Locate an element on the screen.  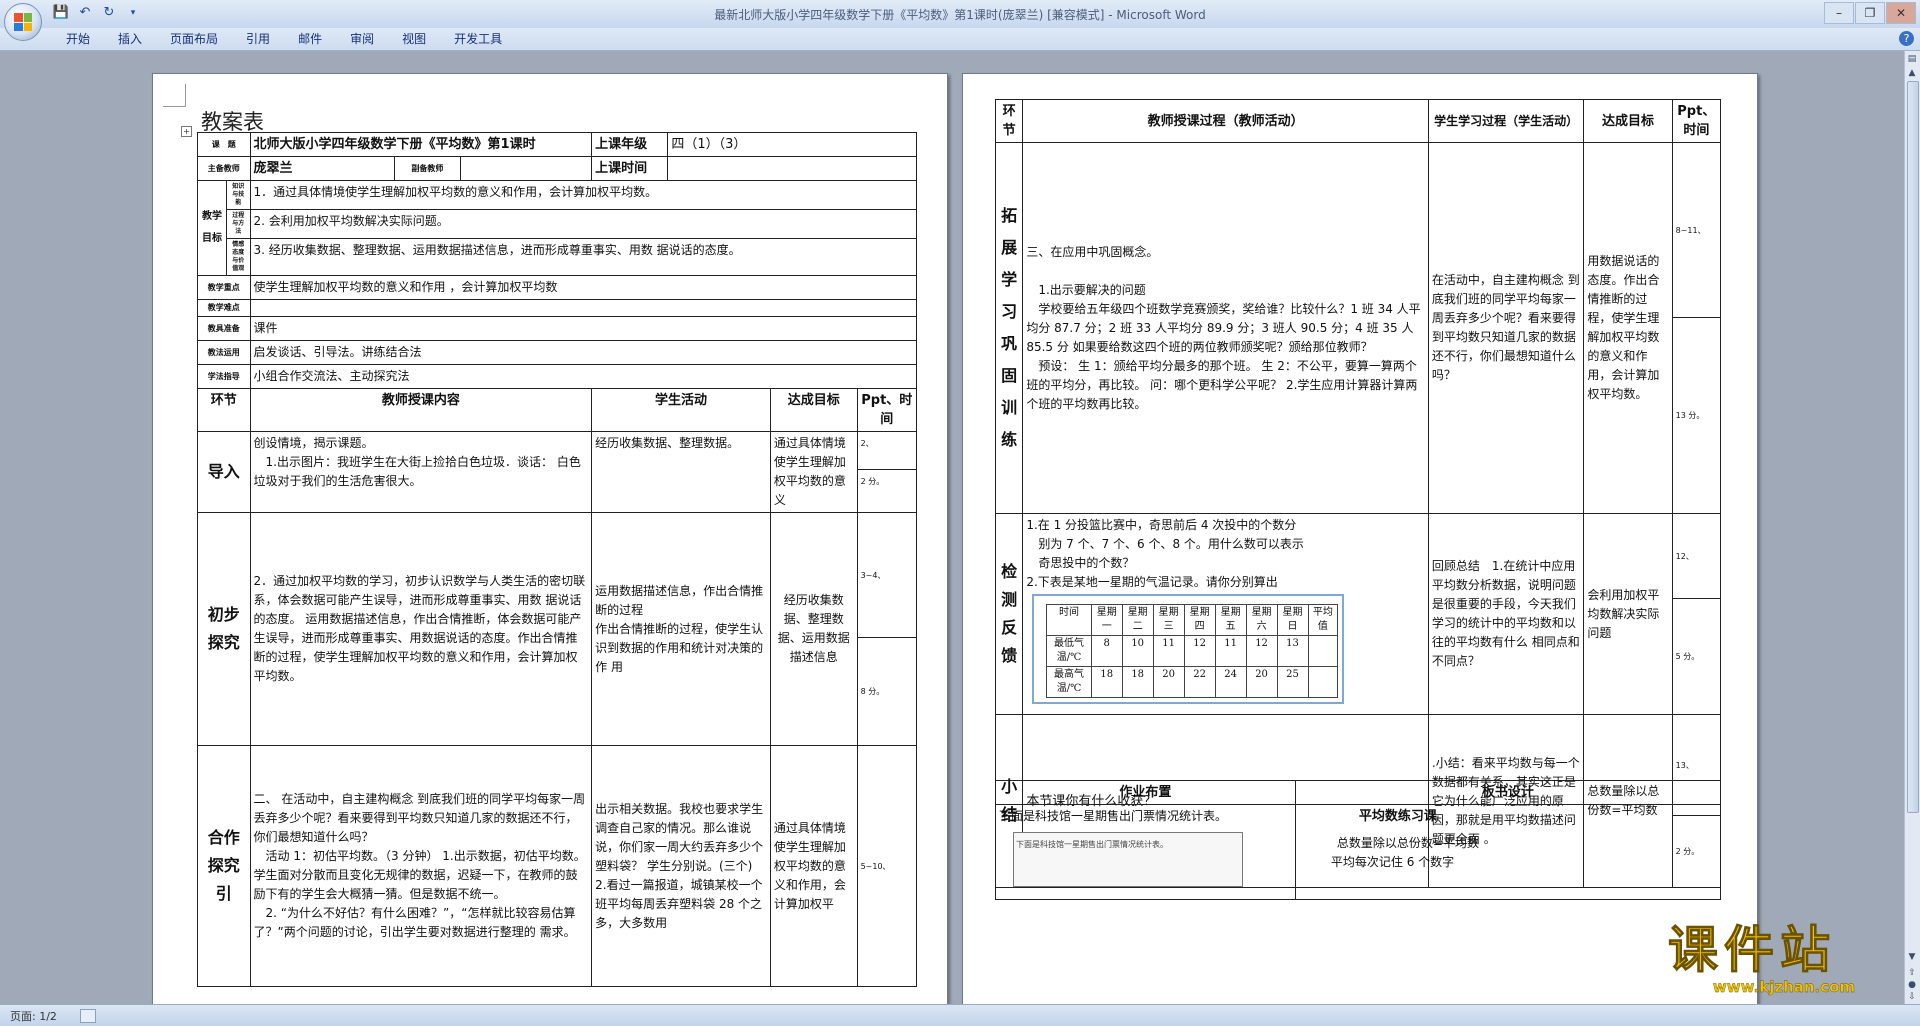
table-row: 课 题 北师大版小学四年级数学下册《平均数》第1课时 上课年级 四（1）（3） is located at coordinates (557, 144).